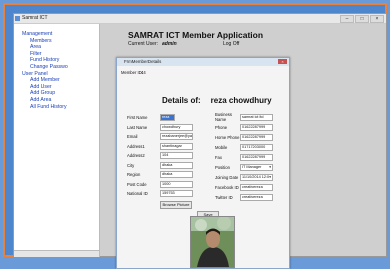 The height and width of the screenshot is (269, 390). What do you see at coordinates (253, 117) in the screenshot?
I see `field-value: samrat ict ltd` at bounding box center [253, 117].